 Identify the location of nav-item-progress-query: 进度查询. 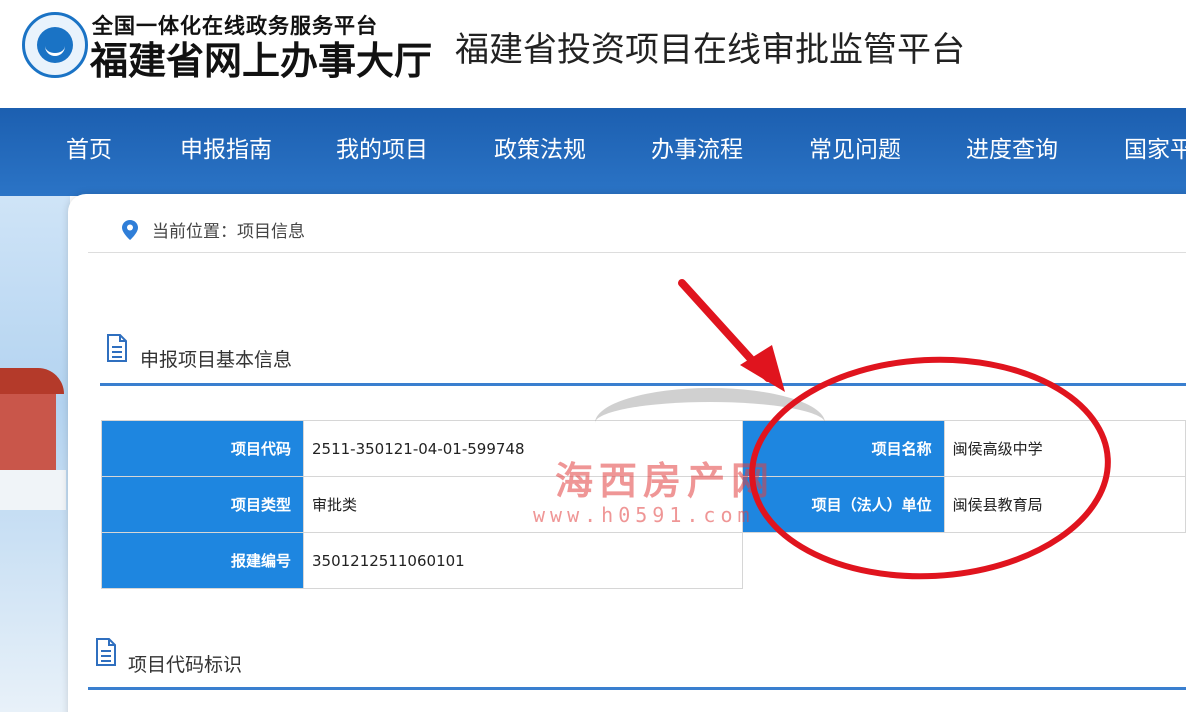
(1012, 147).